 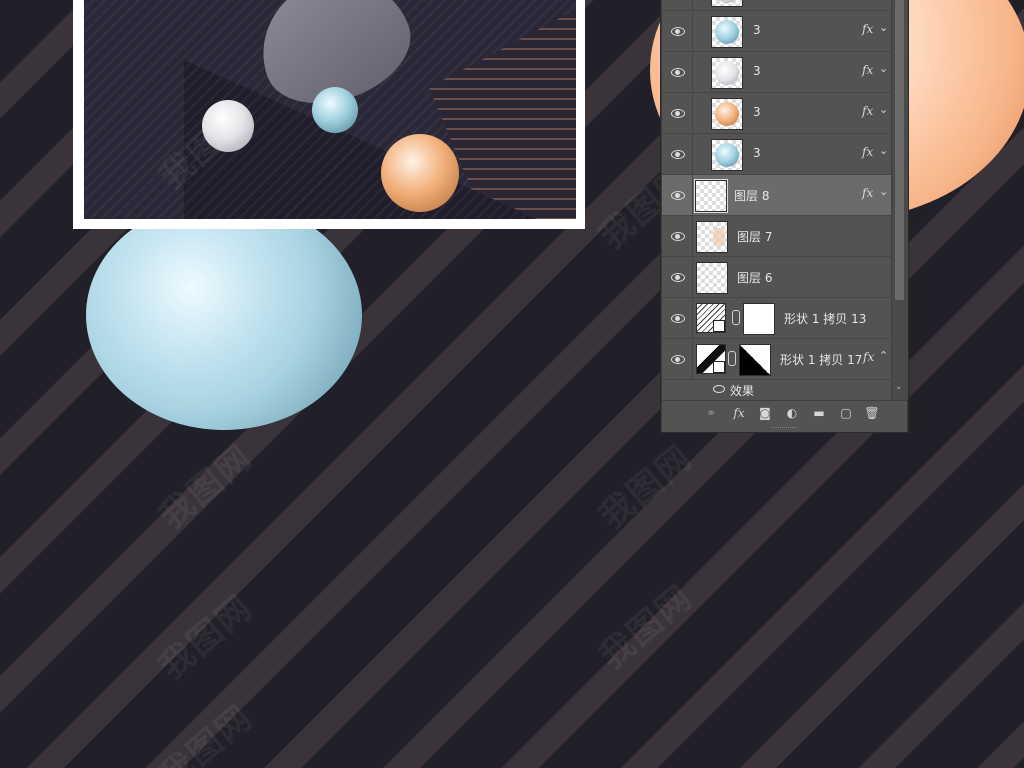 What do you see at coordinates (899, 150) in the screenshot?
I see `scrollbar-thumb` at bounding box center [899, 150].